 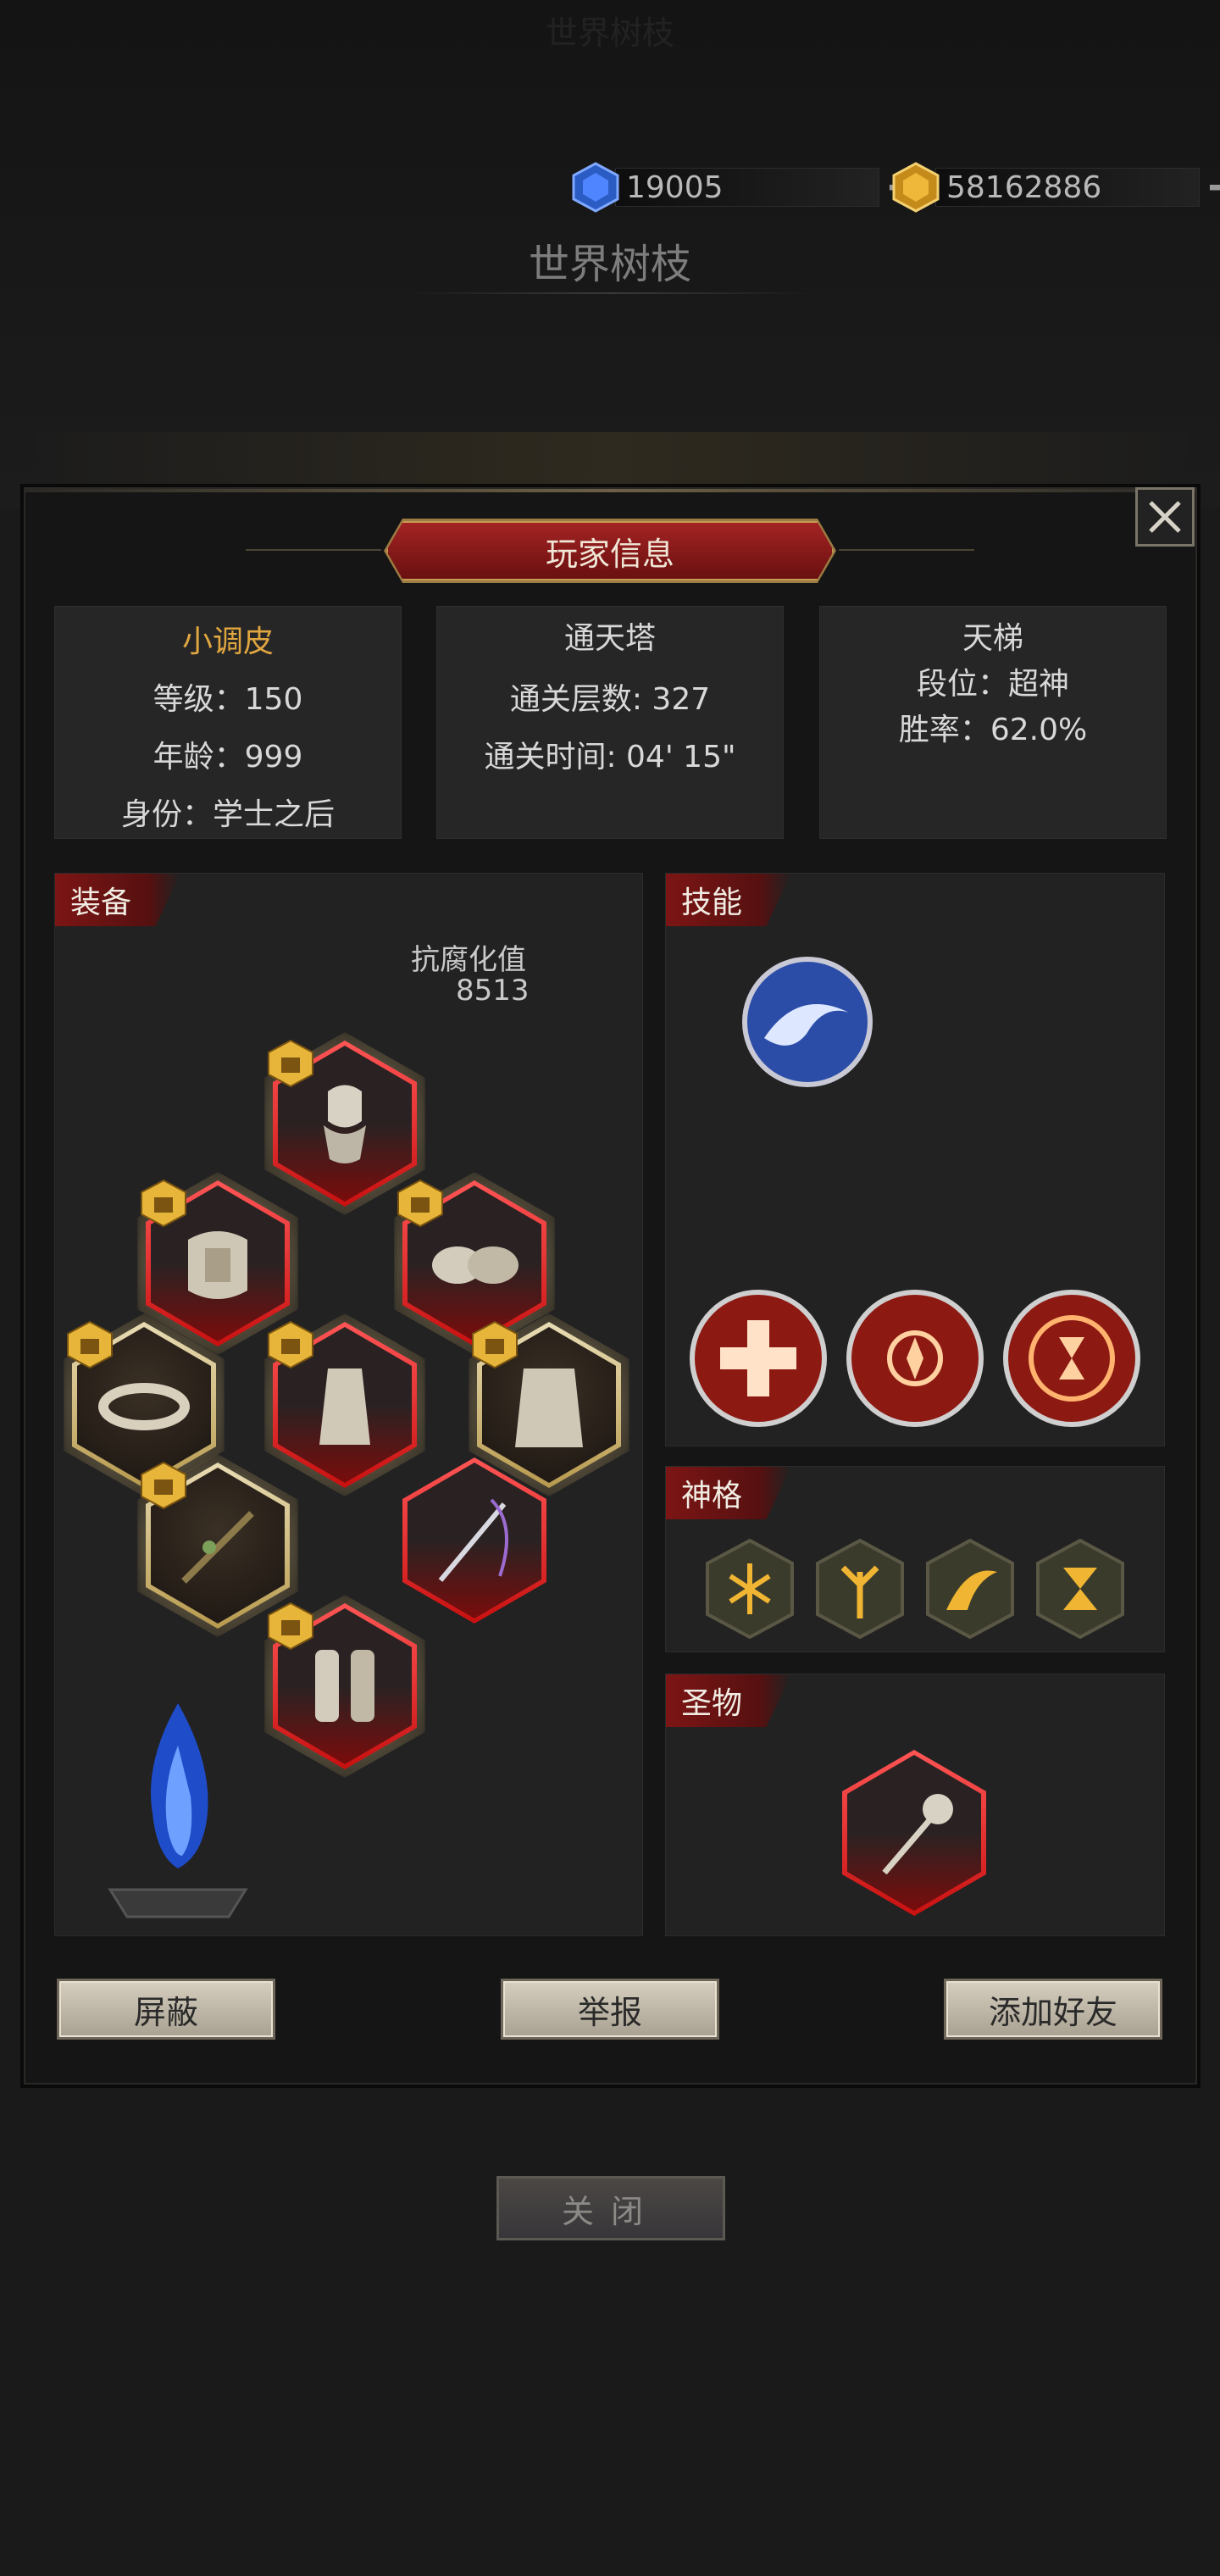 What do you see at coordinates (610, 722) in the screenshot?
I see `tower-info-box: 通天塔 通关层数: 327 通关时间: 04' 15"` at bounding box center [610, 722].